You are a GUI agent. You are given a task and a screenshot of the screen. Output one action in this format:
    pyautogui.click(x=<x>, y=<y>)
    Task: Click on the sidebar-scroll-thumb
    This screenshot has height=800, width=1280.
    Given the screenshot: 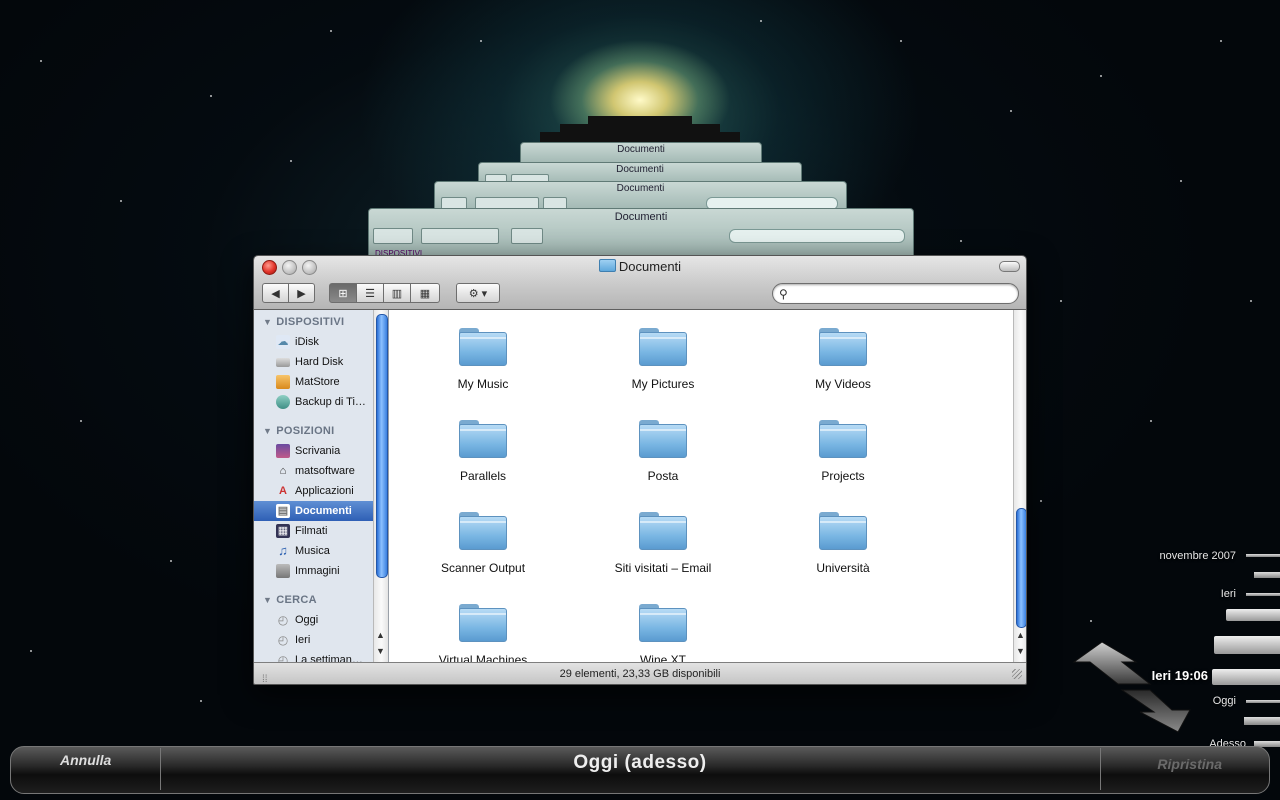 What is the action you would take?
    pyautogui.click(x=382, y=446)
    